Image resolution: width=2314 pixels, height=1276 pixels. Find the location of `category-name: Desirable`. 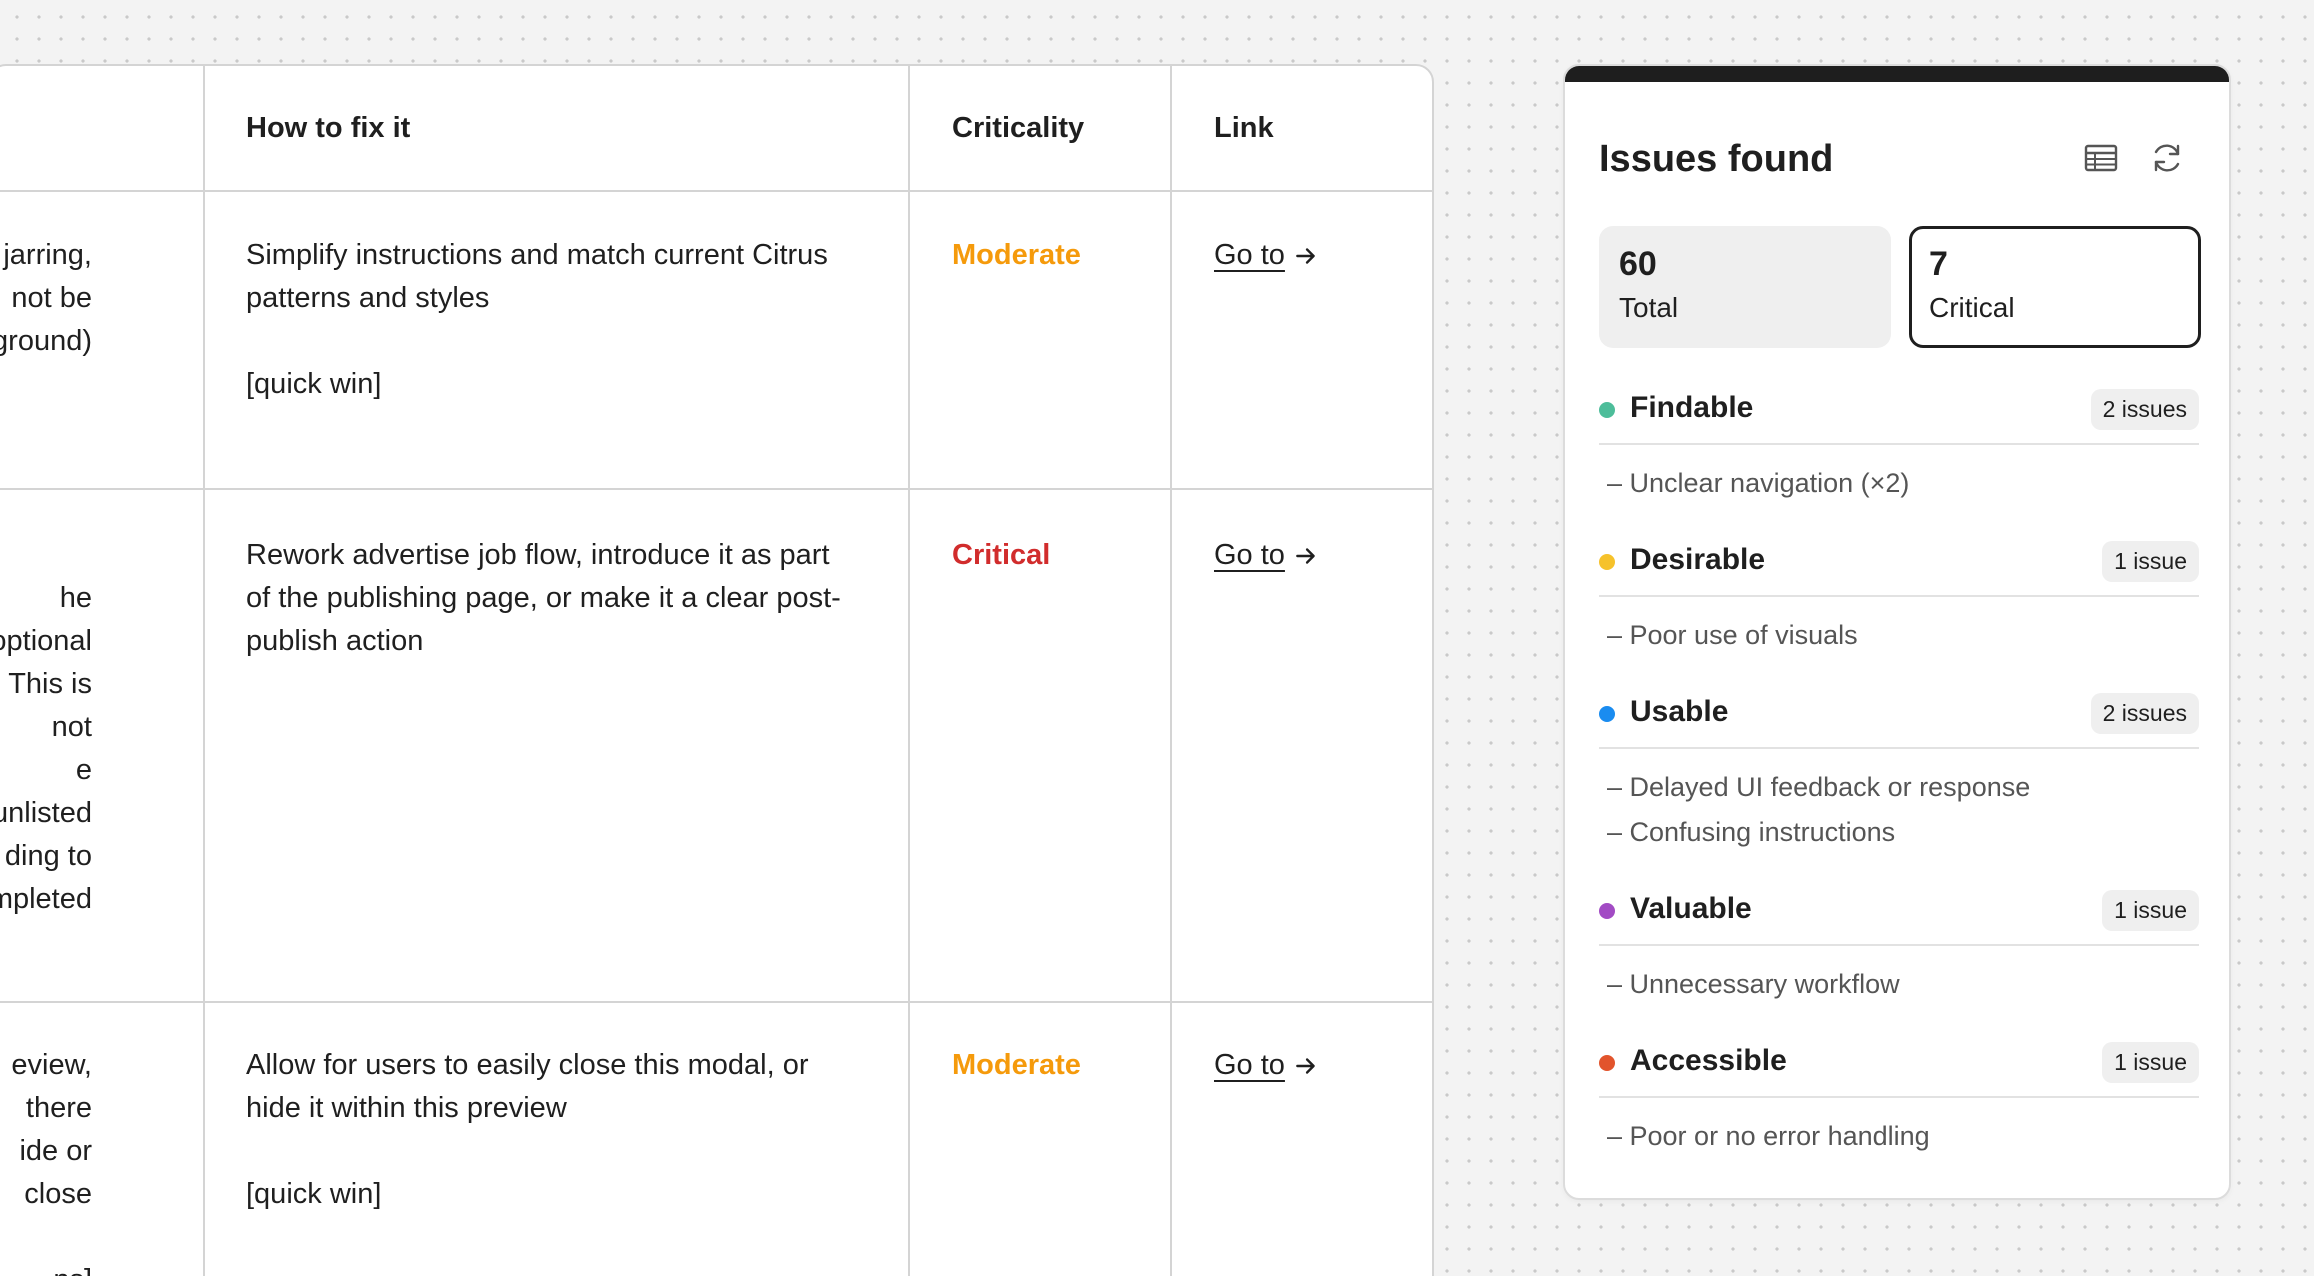

category-name: Desirable is located at coordinates (1698, 559).